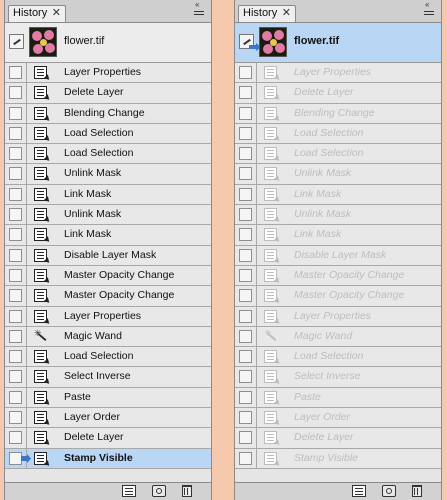 This screenshot has height=500, width=447. I want to click on column-divider, so click(256, 397).